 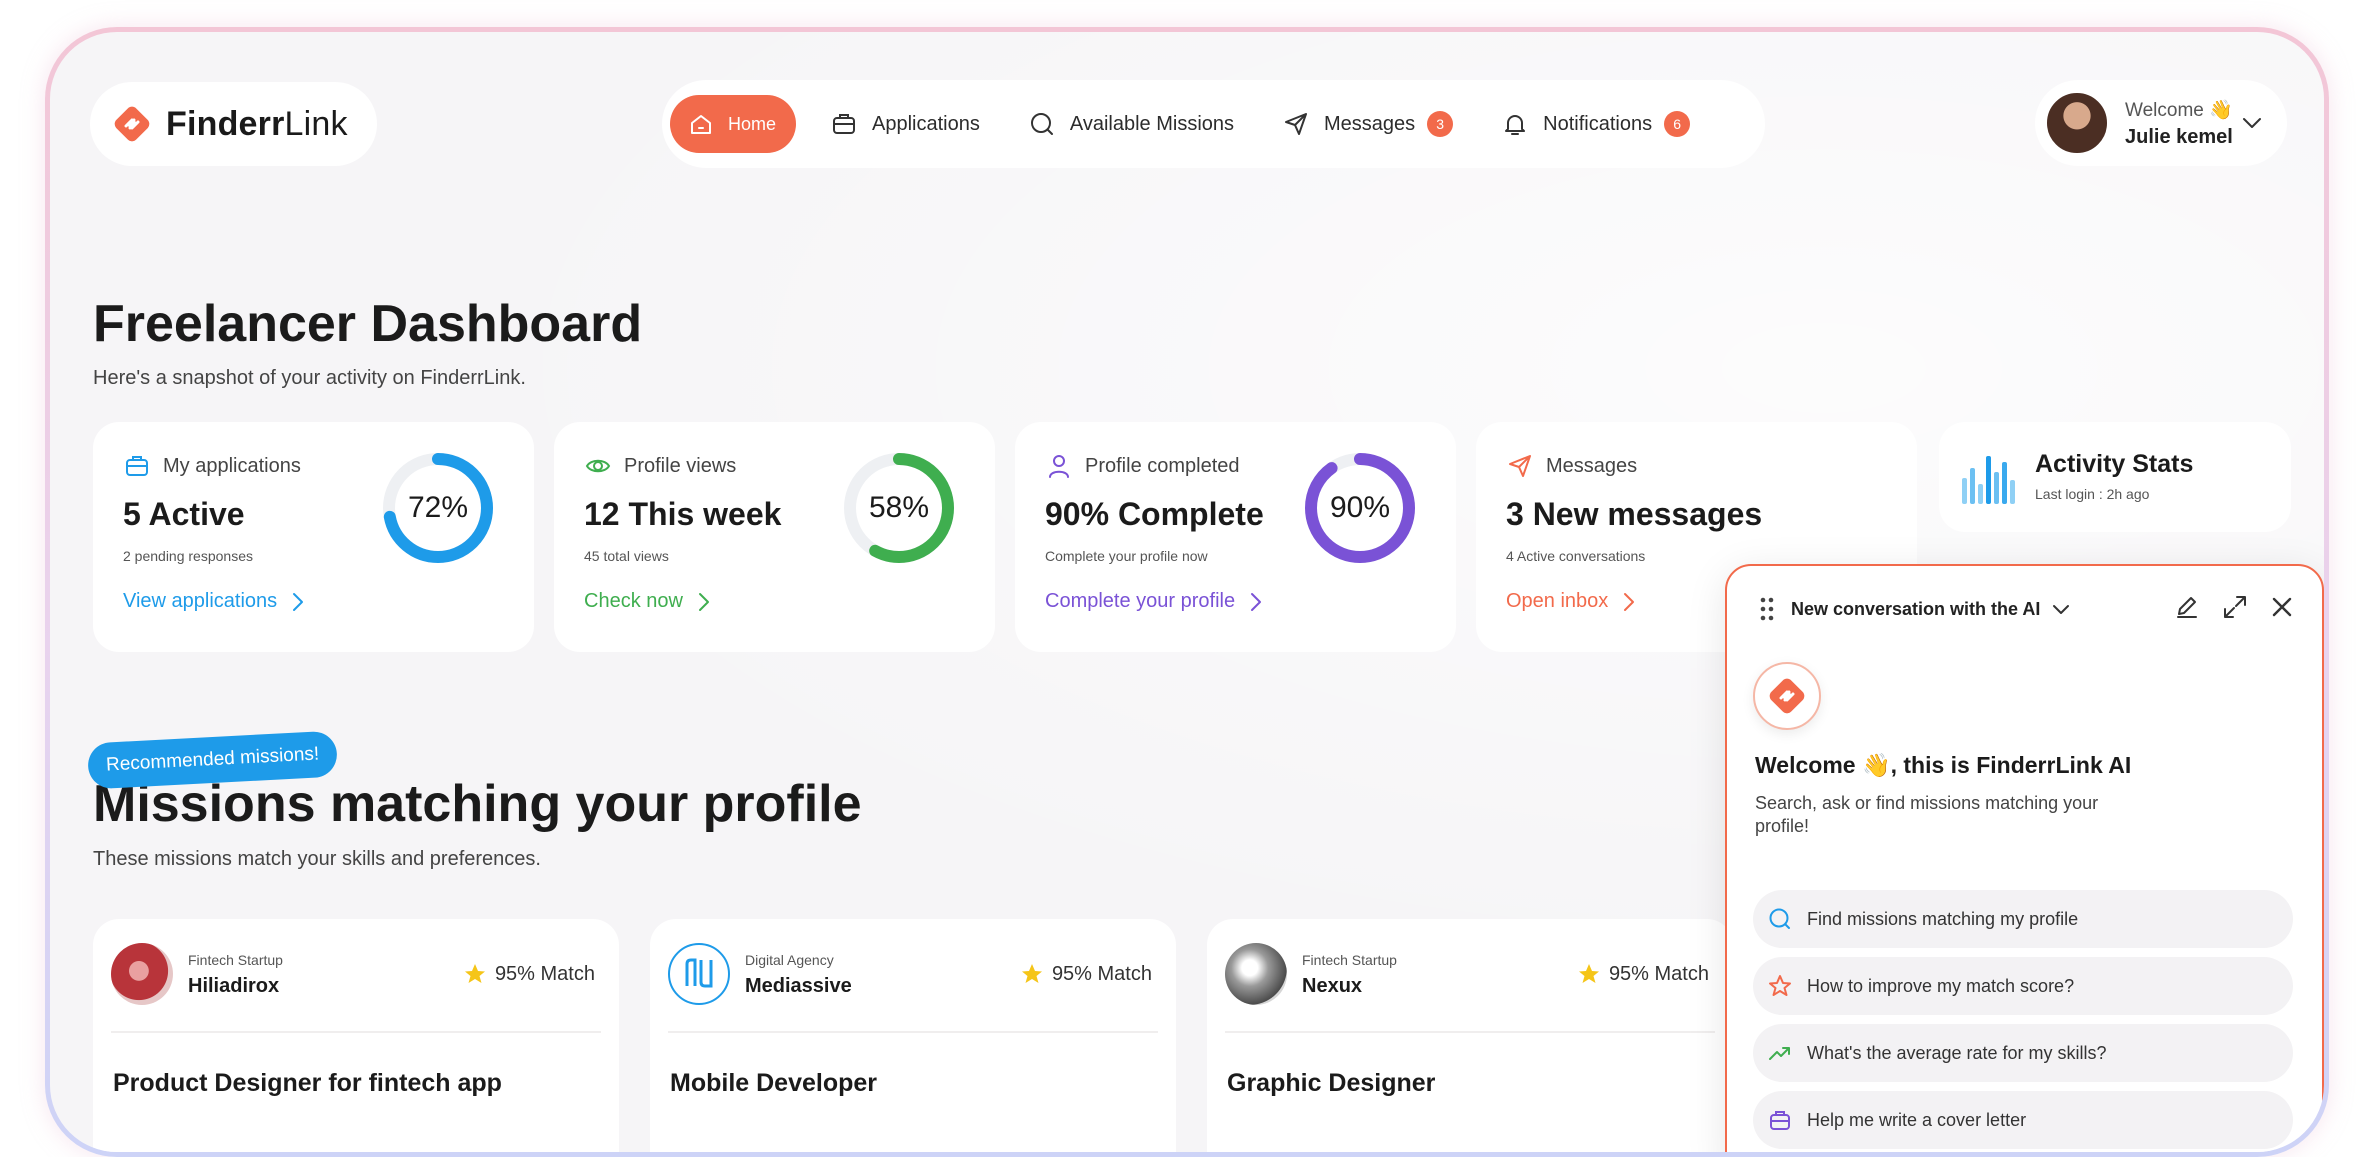 What do you see at coordinates (626, 556) in the screenshot?
I see `stat-detail: 45 total views` at bounding box center [626, 556].